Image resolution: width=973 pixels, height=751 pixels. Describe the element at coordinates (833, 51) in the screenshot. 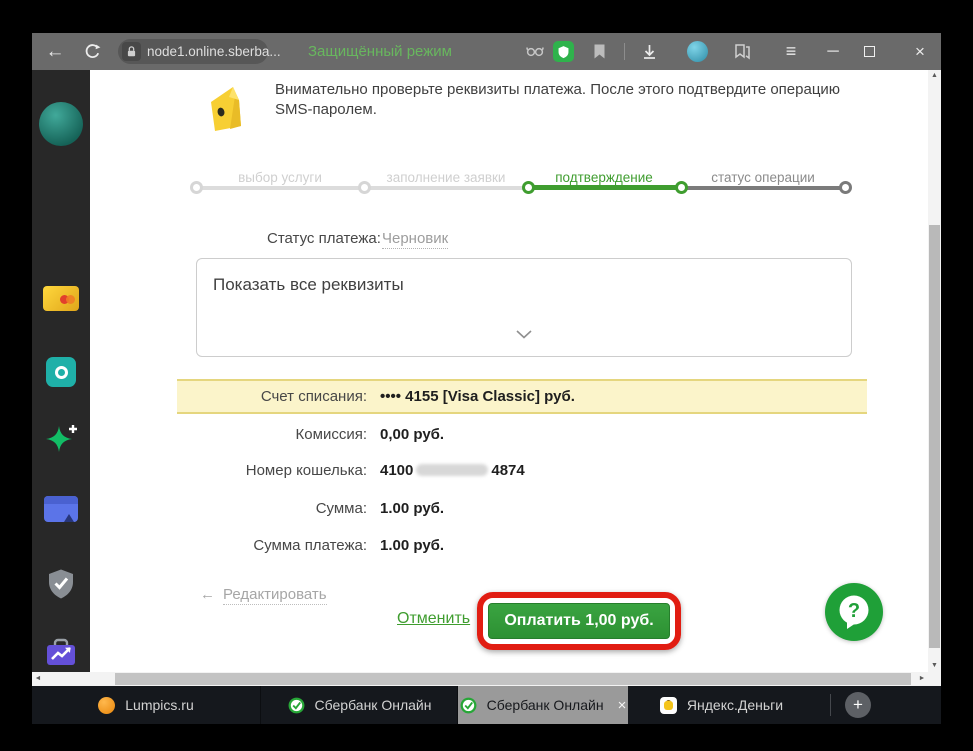

I see `minimize-button: ─` at that location.